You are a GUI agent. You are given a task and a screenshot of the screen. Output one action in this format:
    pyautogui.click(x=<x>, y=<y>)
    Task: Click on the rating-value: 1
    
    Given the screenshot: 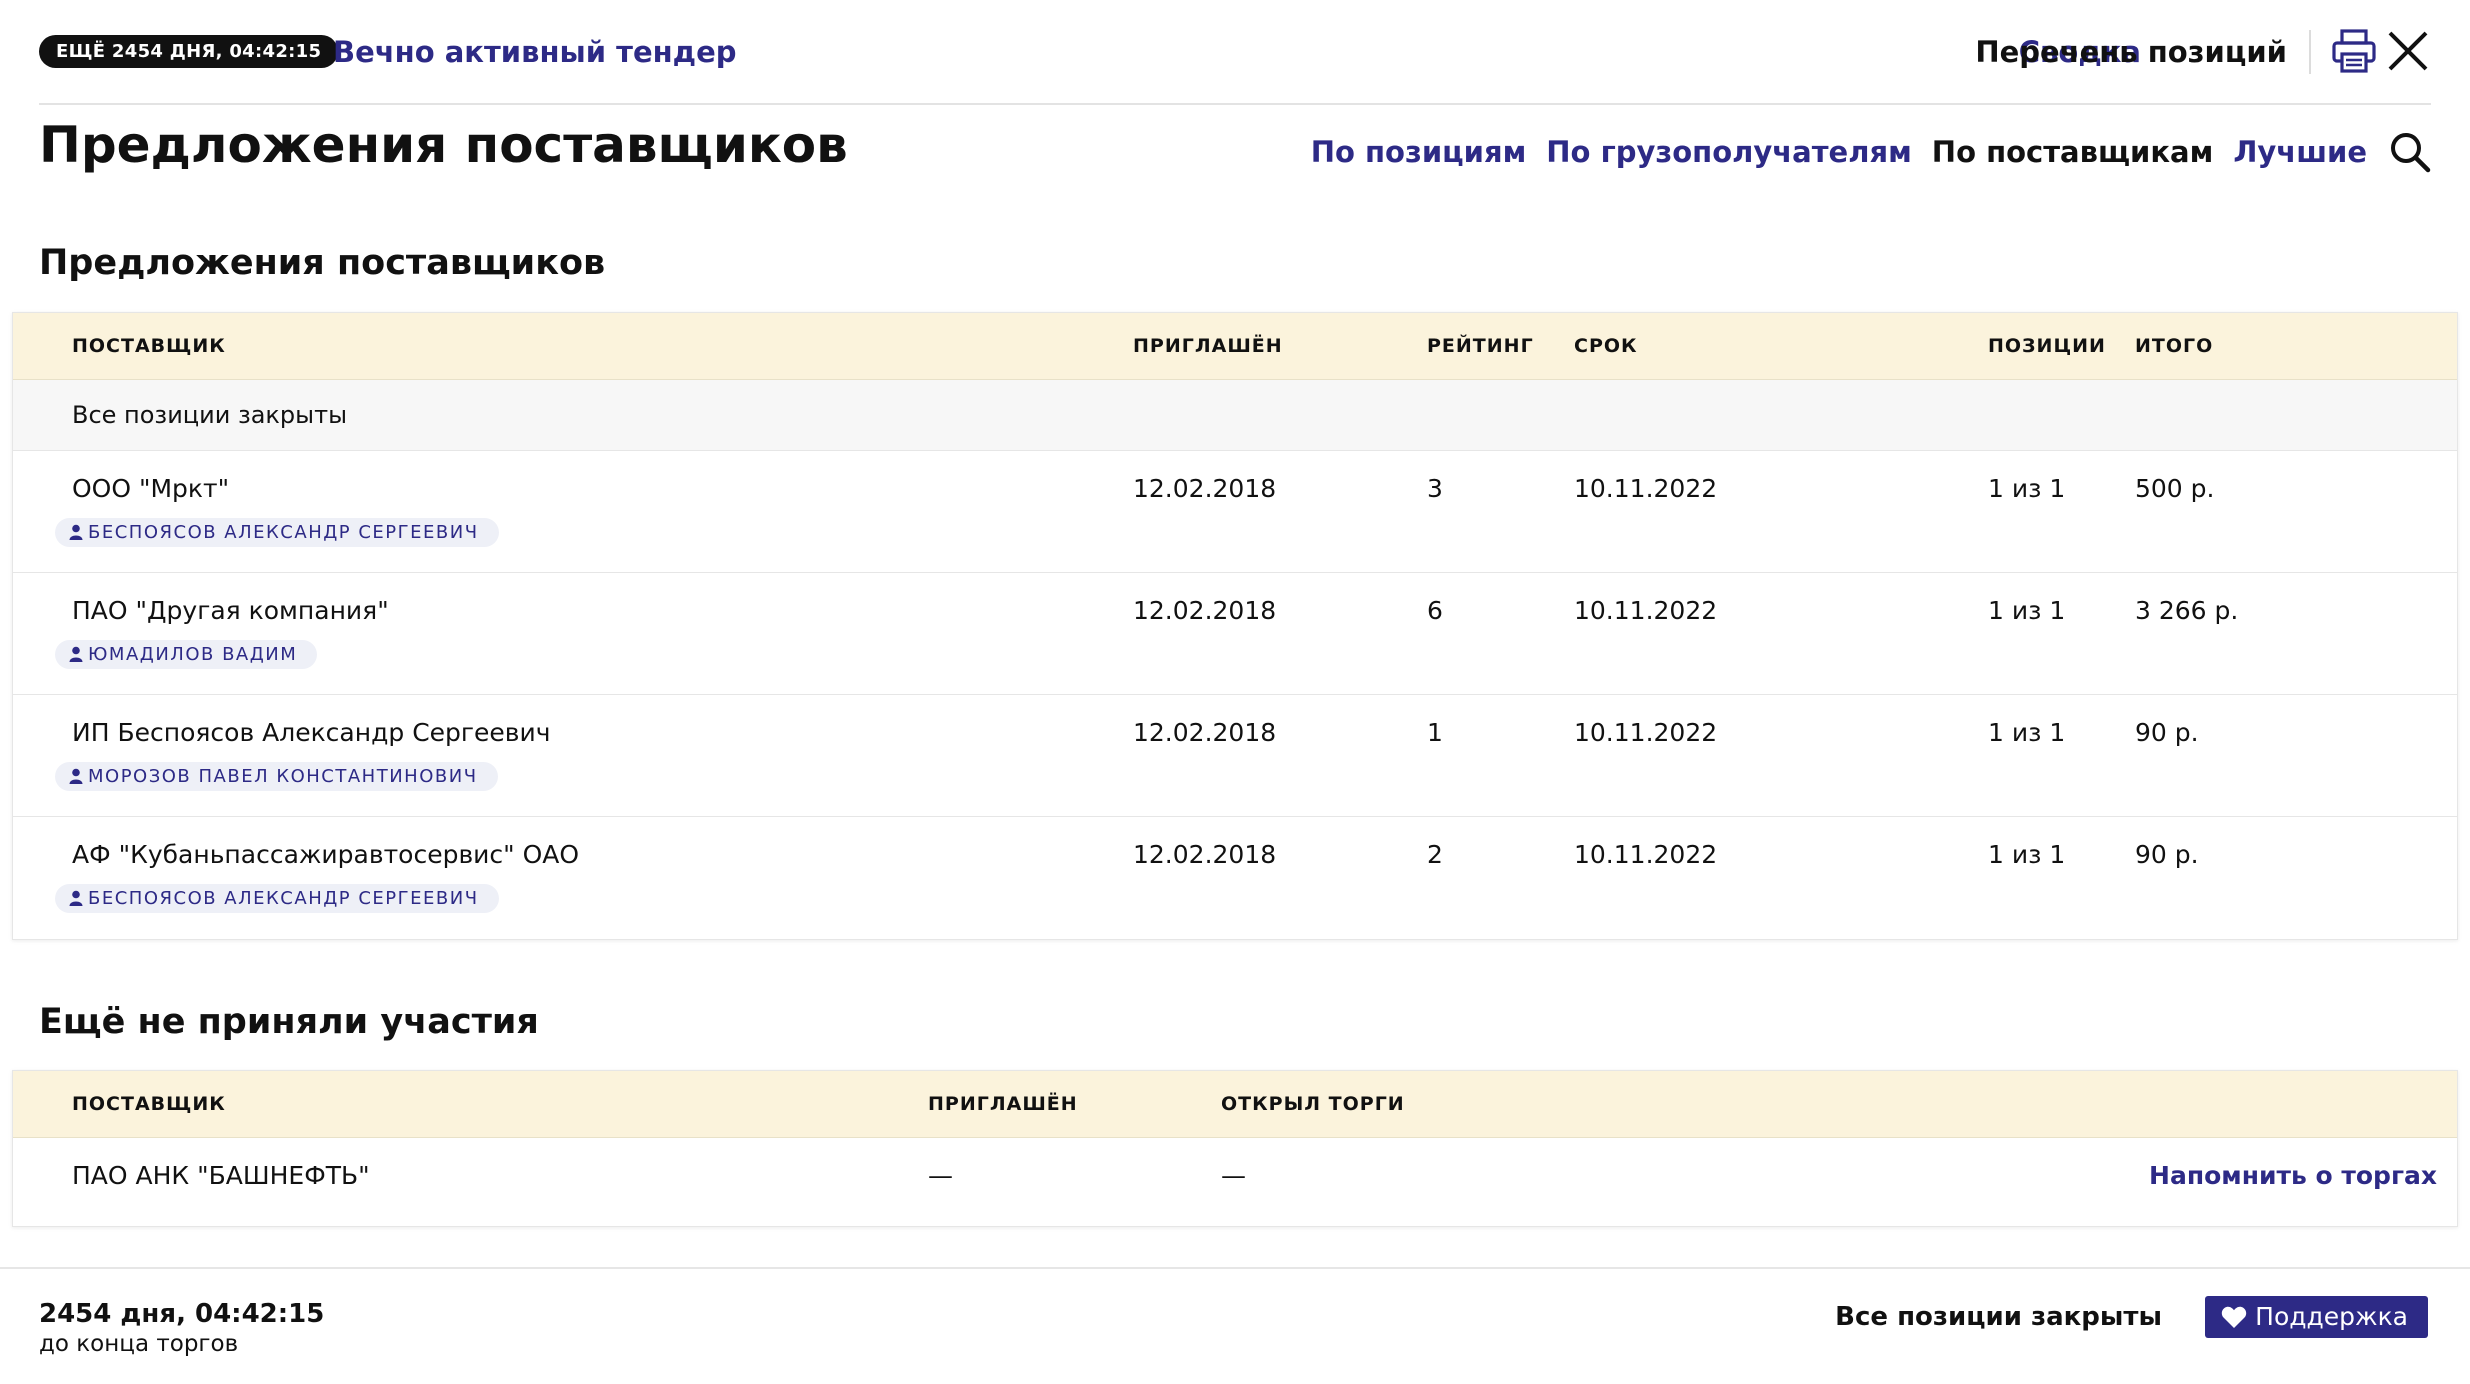 What is the action you would take?
    pyautogui.click(x=1435, y=732)
    